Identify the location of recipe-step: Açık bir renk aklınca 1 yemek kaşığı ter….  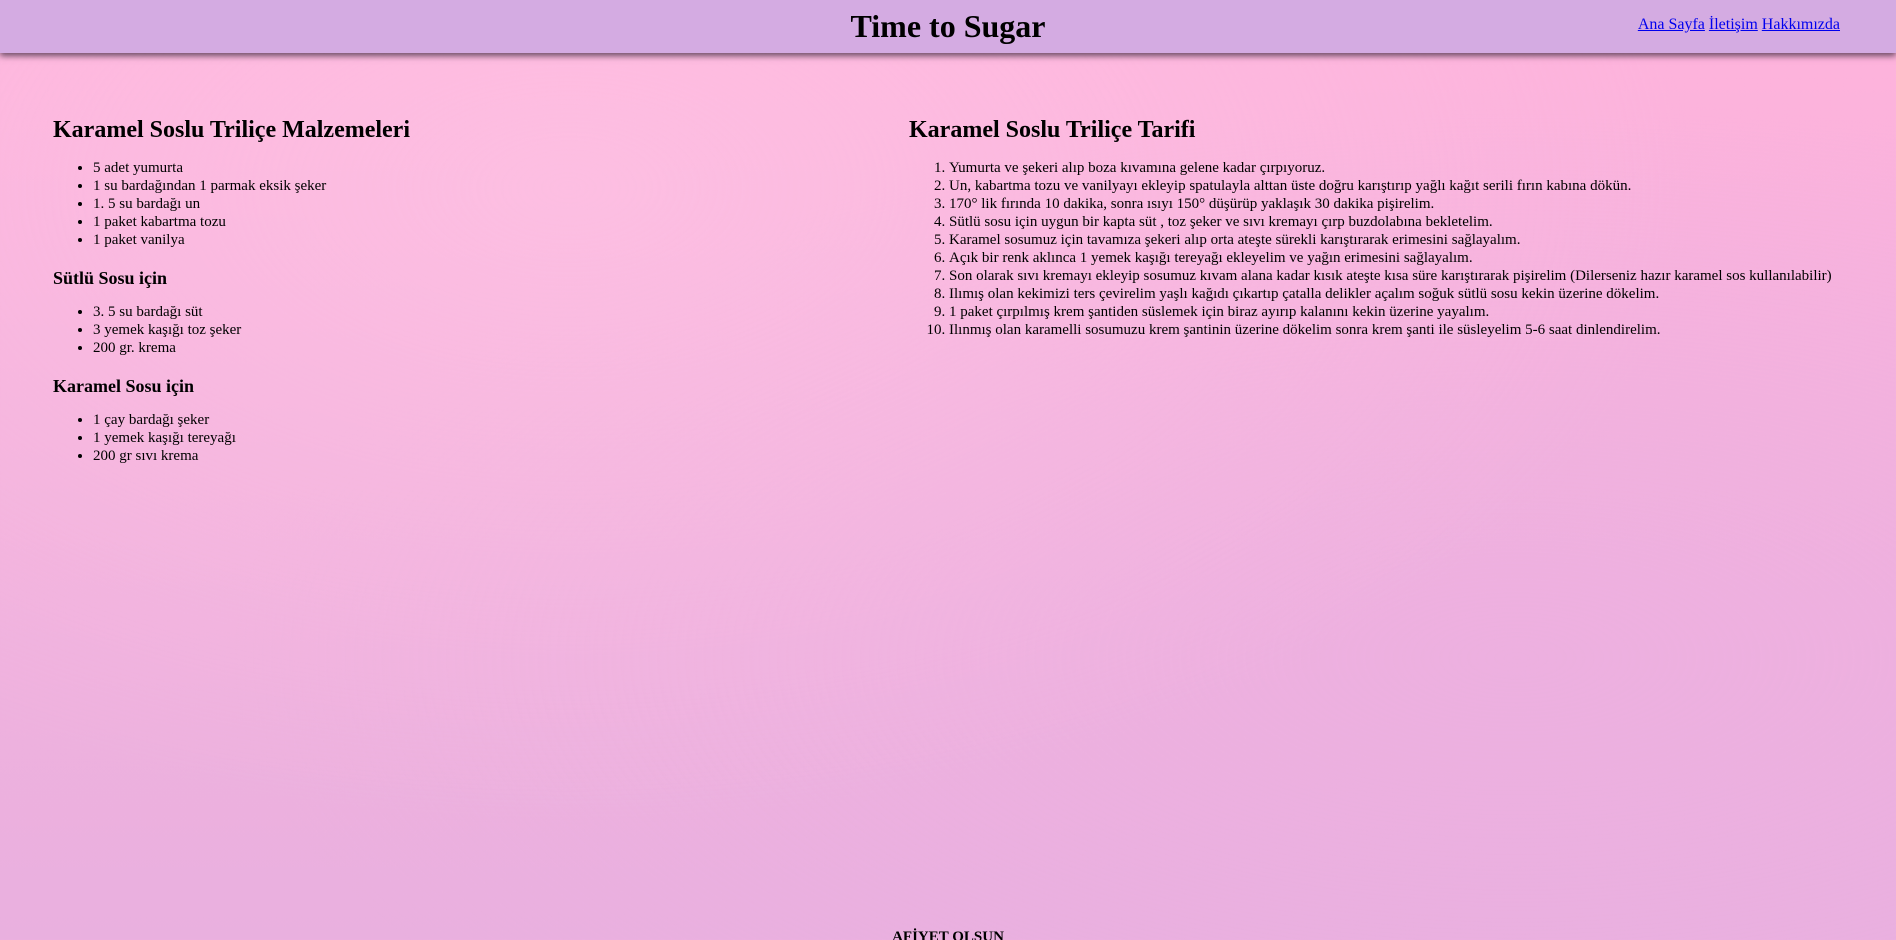
(1419, 258).